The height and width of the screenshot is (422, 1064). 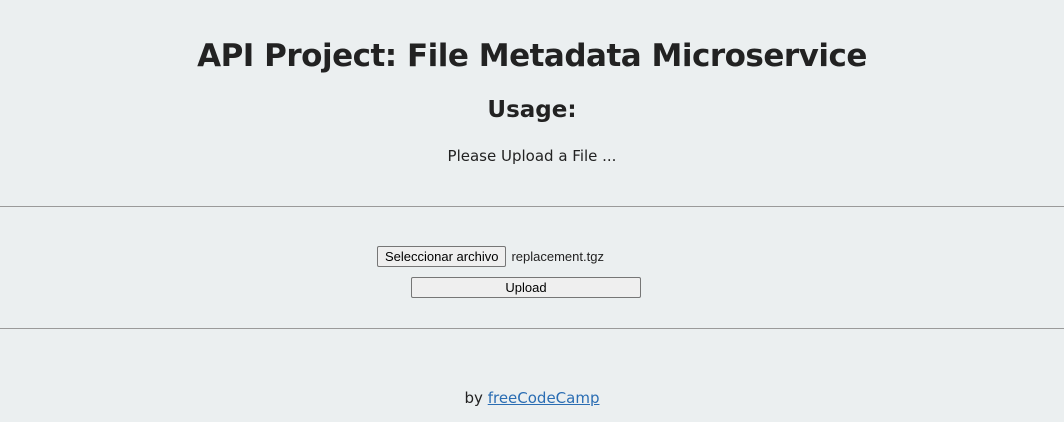 I want to click on divider-bottom, so click(x=532, y=328).